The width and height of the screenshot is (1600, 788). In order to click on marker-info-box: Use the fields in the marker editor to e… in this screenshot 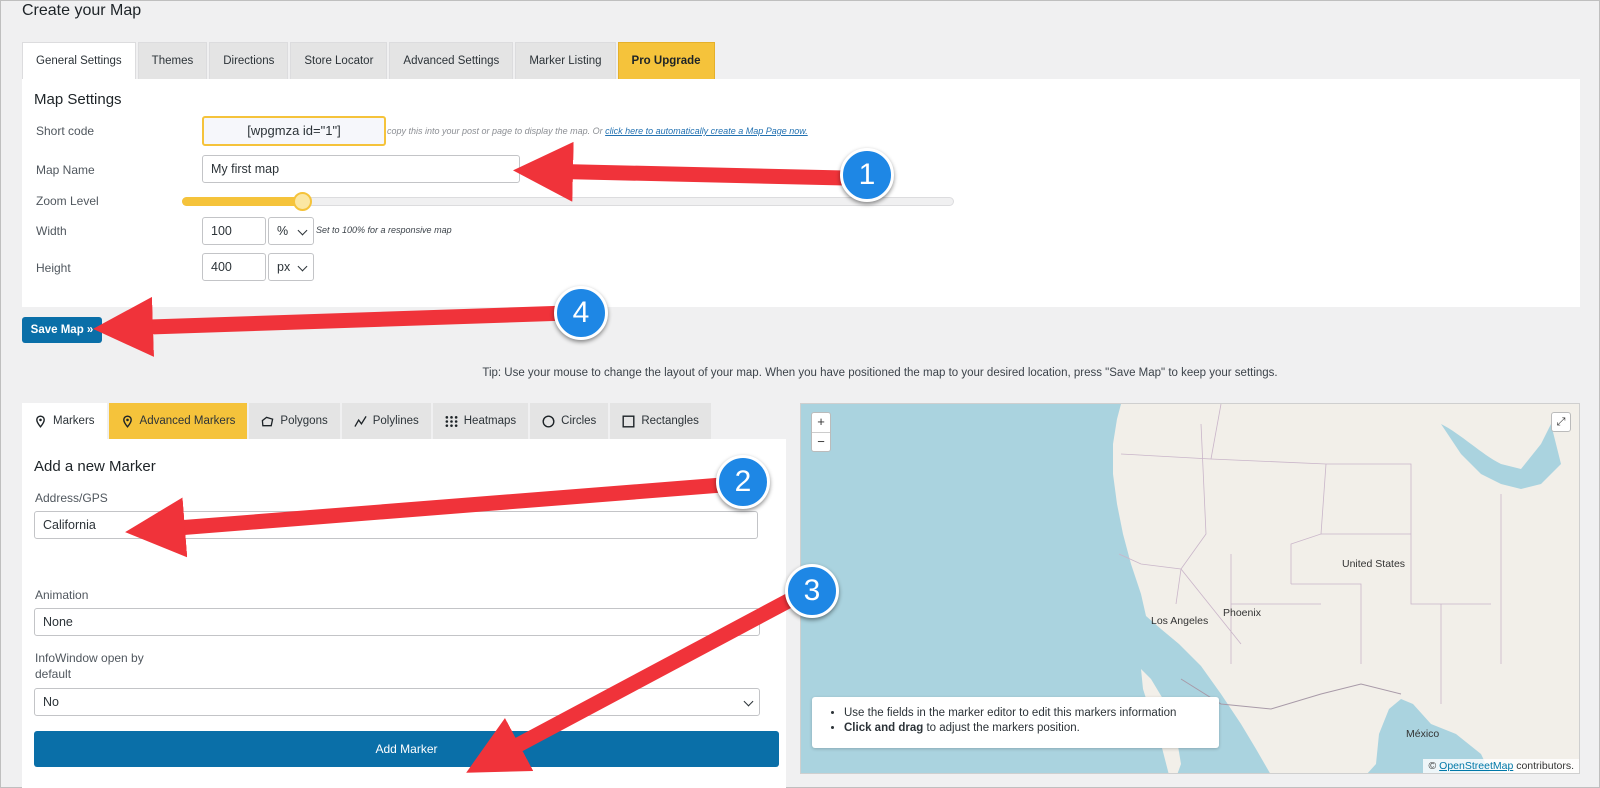, I will do `click(1015, 722)`.